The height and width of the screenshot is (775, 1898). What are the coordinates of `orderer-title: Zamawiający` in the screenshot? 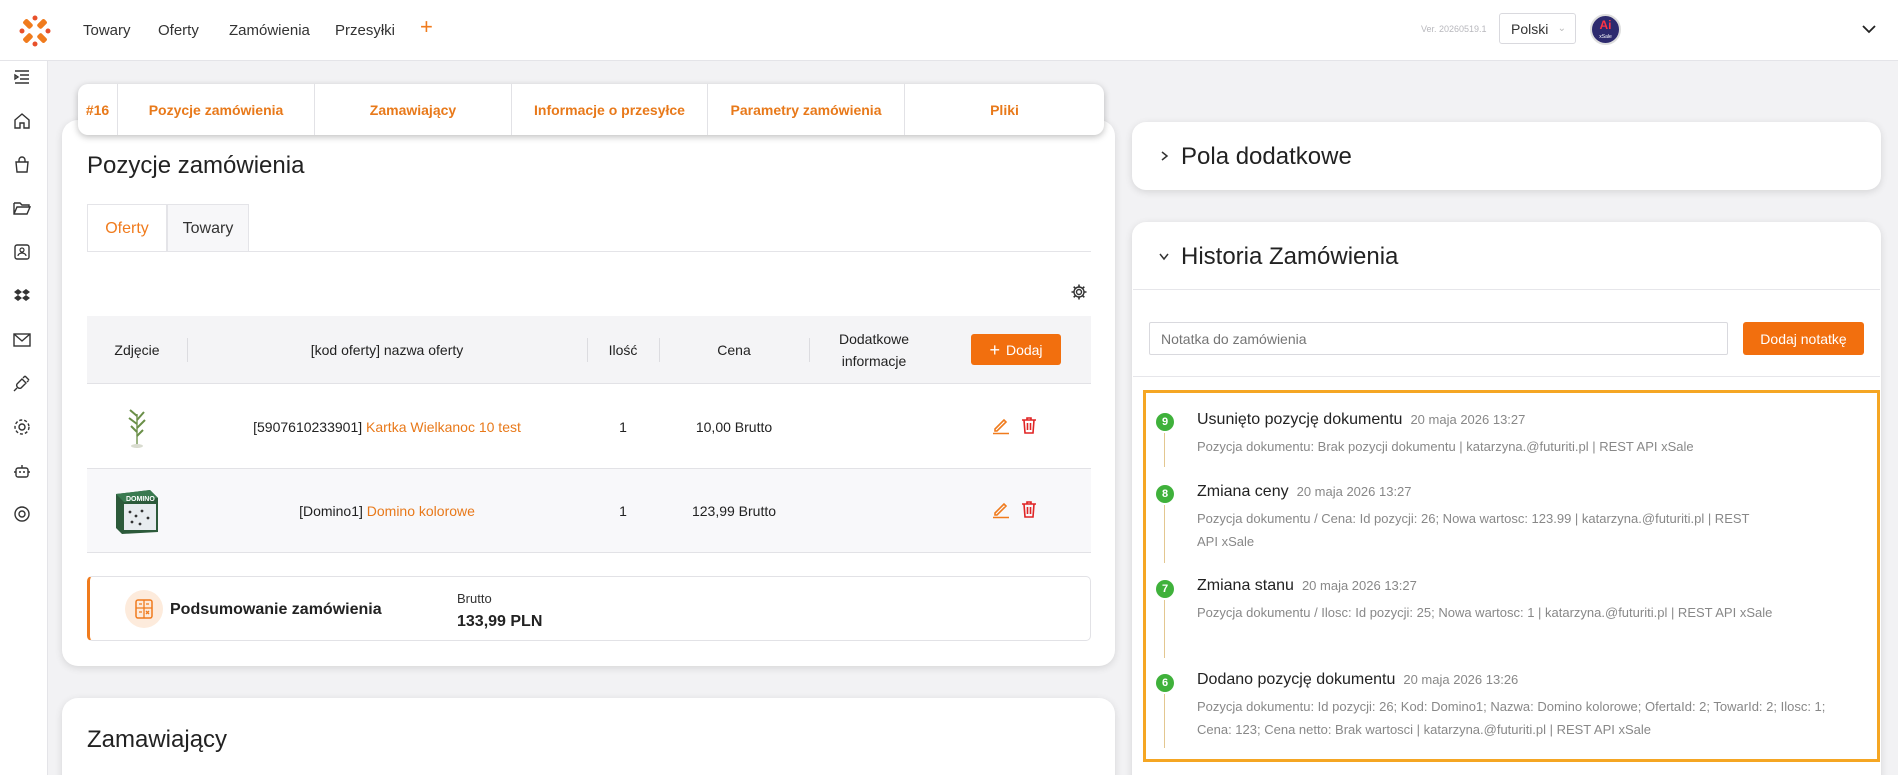 It's located at (157, 739).